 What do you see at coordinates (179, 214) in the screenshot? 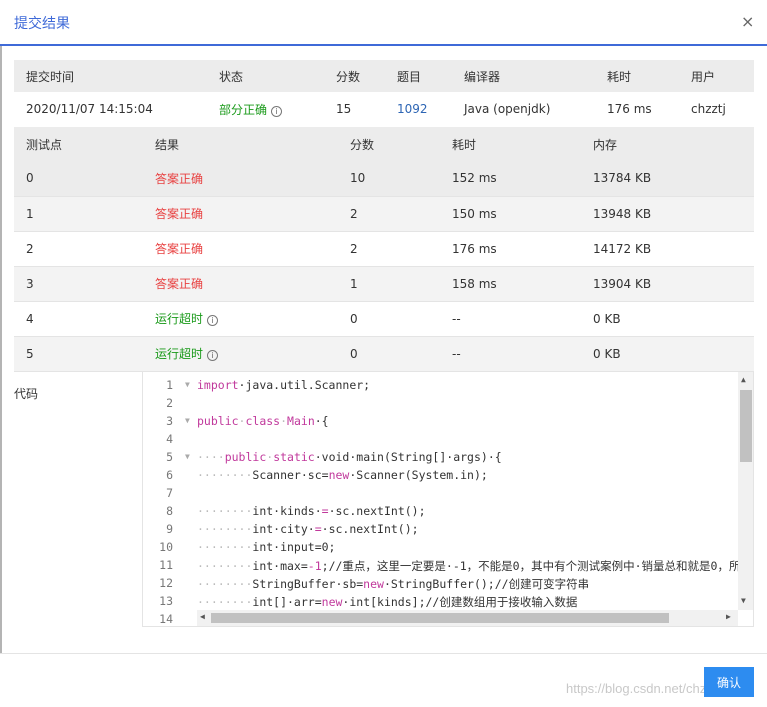
I see `test-result: 答案正确` at bounding box center [179, 214].